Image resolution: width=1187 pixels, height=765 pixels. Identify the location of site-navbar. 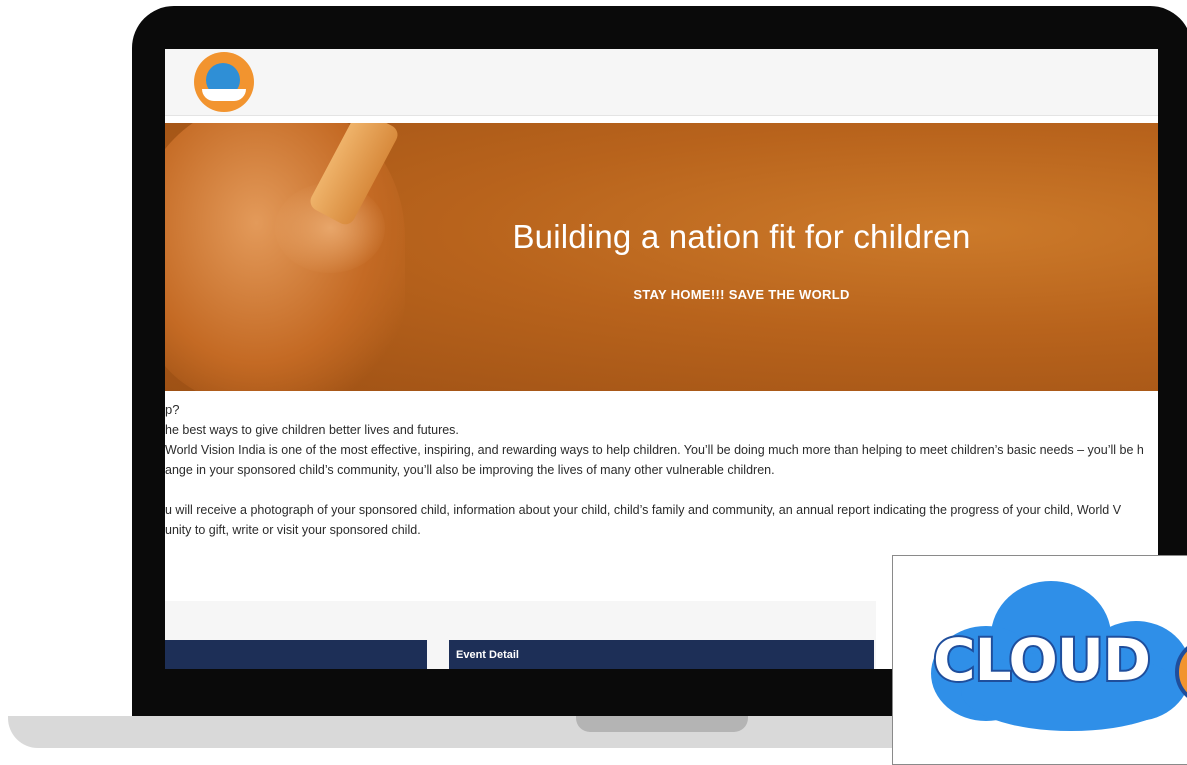
(661, 82).